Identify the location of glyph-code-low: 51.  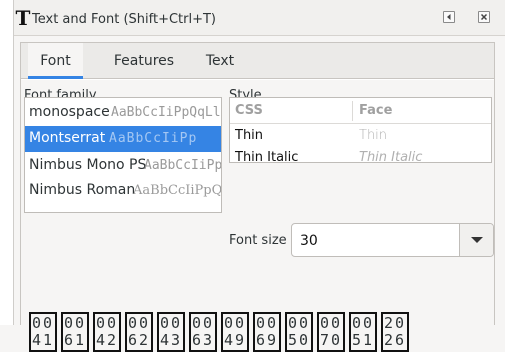
(363, 340).